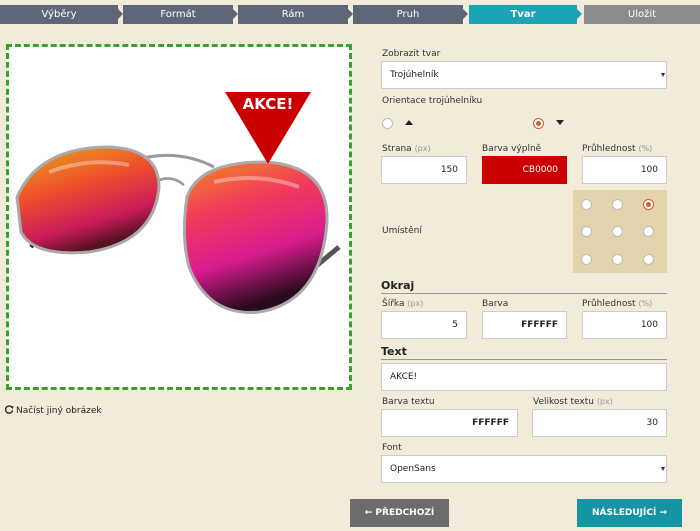 Image resolution: width=700 pixels, height=531 pixels. I want to click on previous-button: ← PŘEDCHOZÍ, so click(399, 513).